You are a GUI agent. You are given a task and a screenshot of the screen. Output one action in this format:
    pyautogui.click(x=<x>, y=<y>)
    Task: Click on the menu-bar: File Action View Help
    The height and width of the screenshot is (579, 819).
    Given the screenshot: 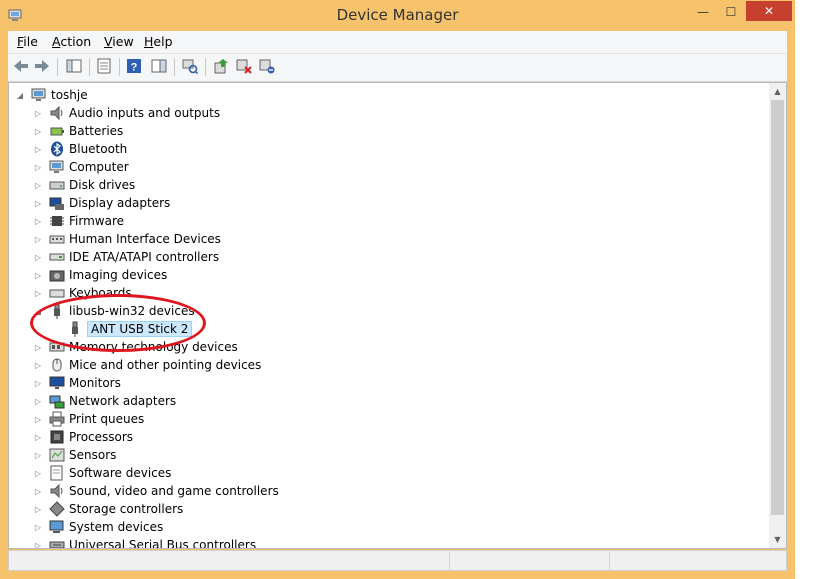 What is the action you would take?
    pyautogui.click(x=397, y=42)
    